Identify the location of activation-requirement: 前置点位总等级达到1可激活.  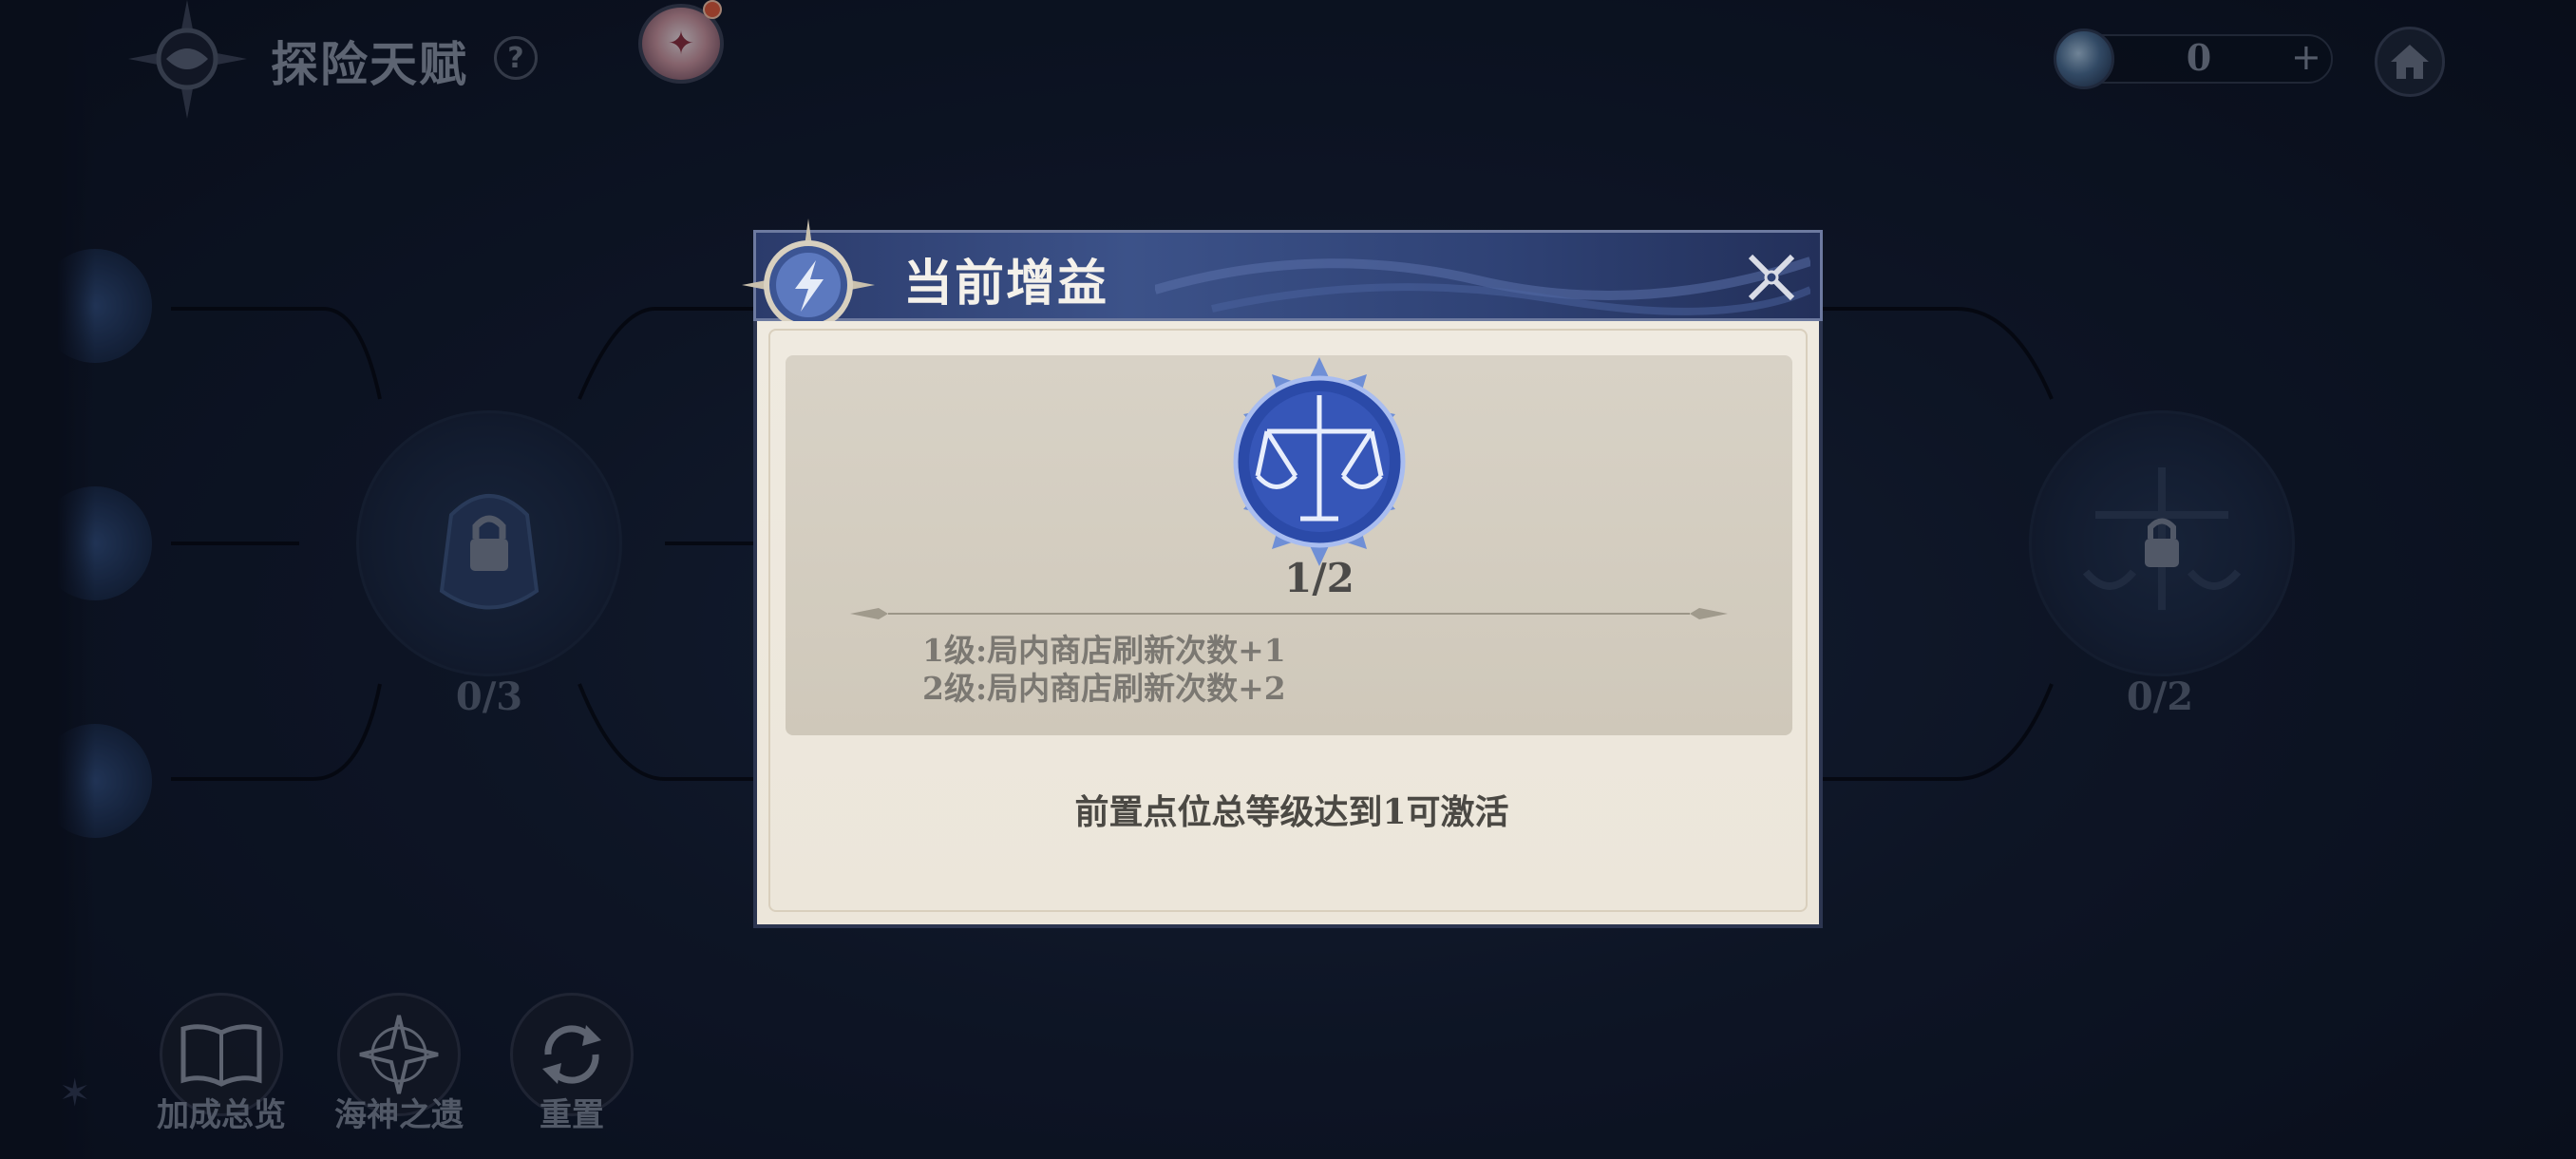
(1291, 812).